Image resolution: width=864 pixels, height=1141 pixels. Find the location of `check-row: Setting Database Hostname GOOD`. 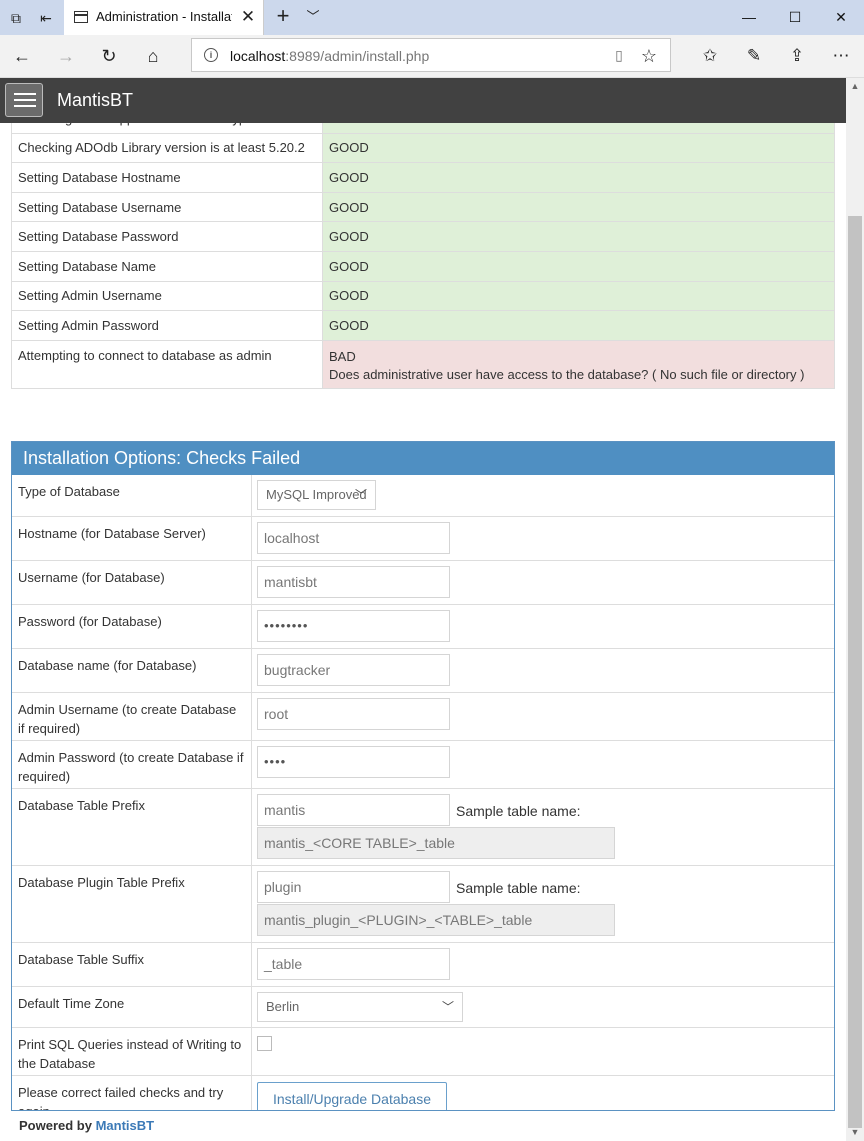

check-row: Setting Database Hostname GOOD is located at coordinates (423, 177).